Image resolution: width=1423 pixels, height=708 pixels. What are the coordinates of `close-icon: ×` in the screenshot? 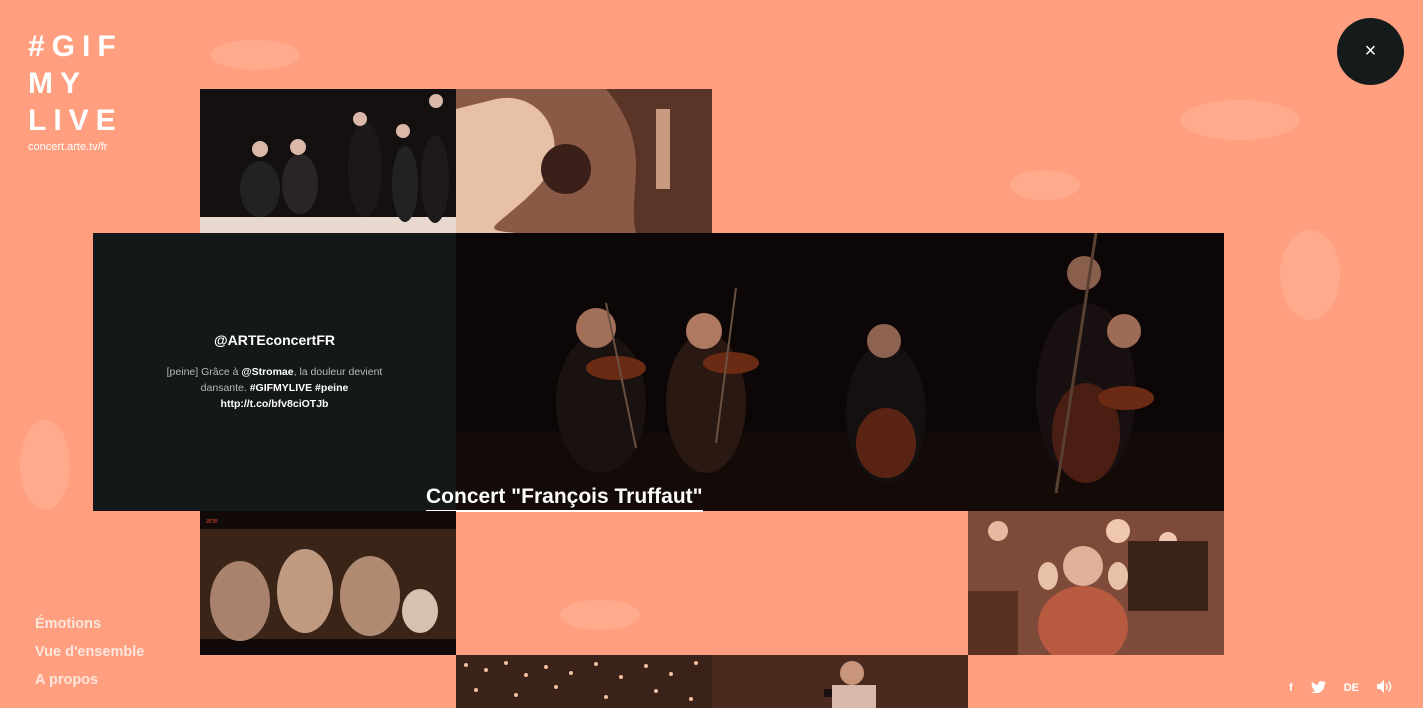 It's located at (1370, 51).